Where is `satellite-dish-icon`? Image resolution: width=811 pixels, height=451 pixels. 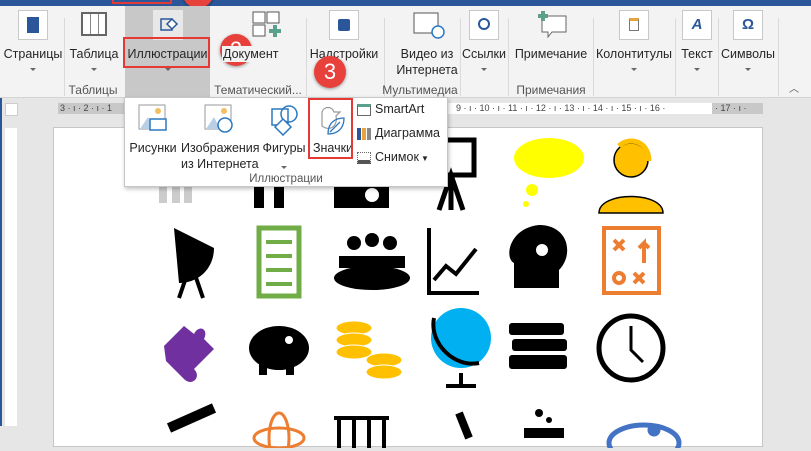
satellite-dish-icon is located at coordinates (194, 263).